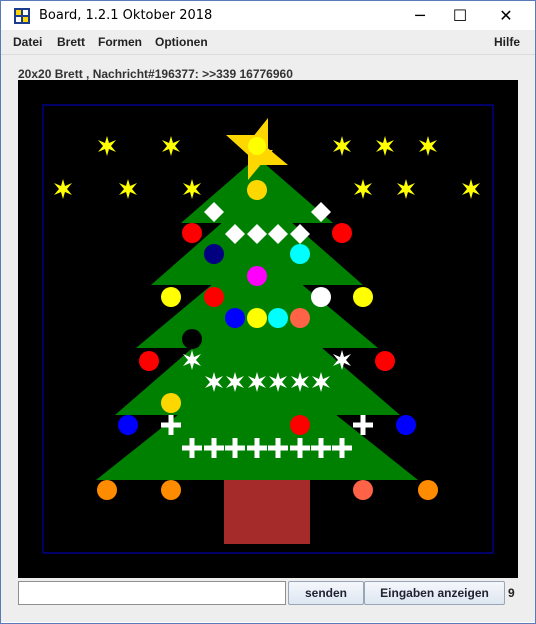 This screenshot has width=536, height=624. What do you see at coordinates (268, 42) in the screenshot?
I see `menu-bar: Datei Brett Formen Optionen Hilfe` at bounding box center [268, 42].